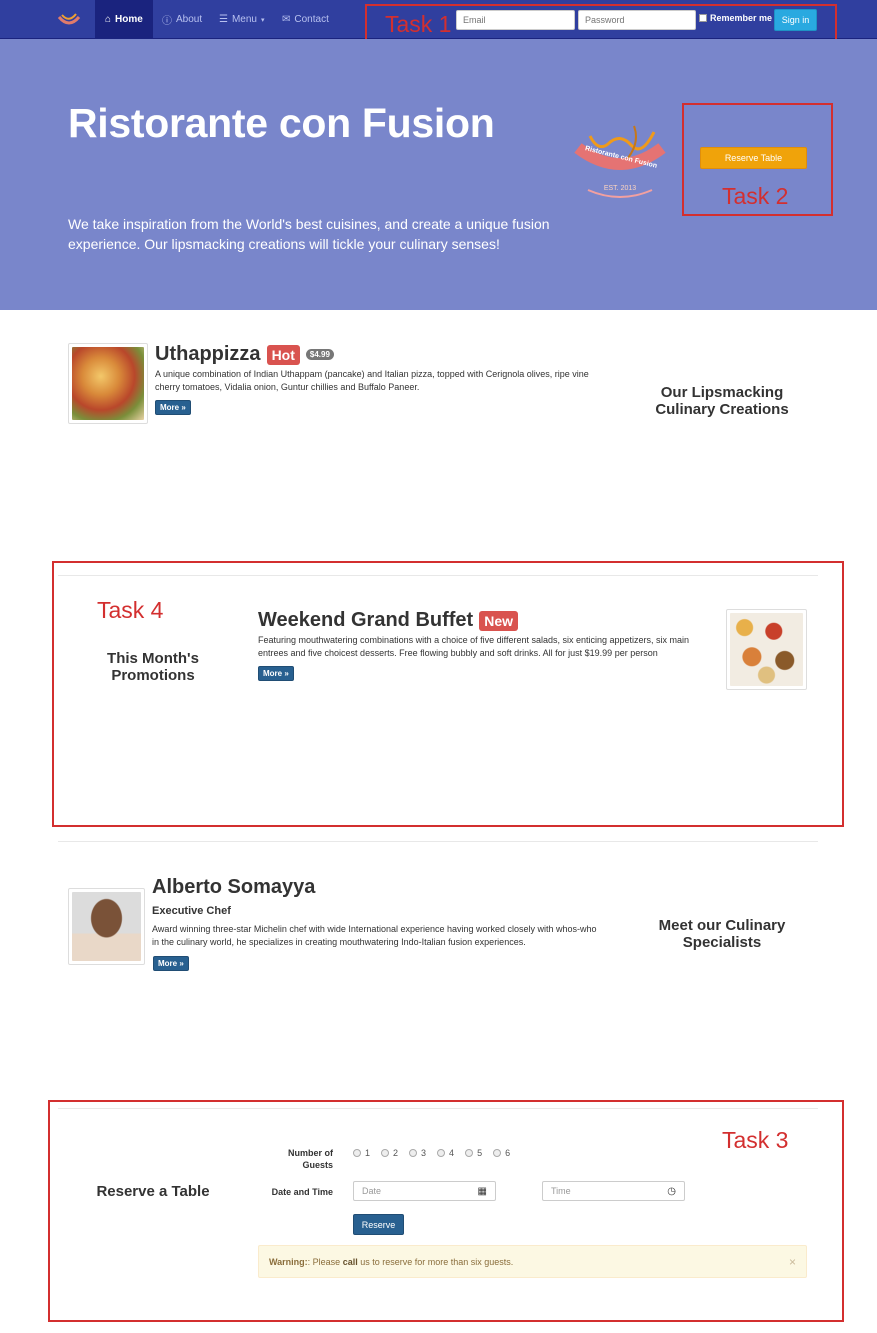 The image size is (877, 1333). Describe the element at coordinates (792, 1262) in the screenshot. I see `close-icon: ×` at that location.